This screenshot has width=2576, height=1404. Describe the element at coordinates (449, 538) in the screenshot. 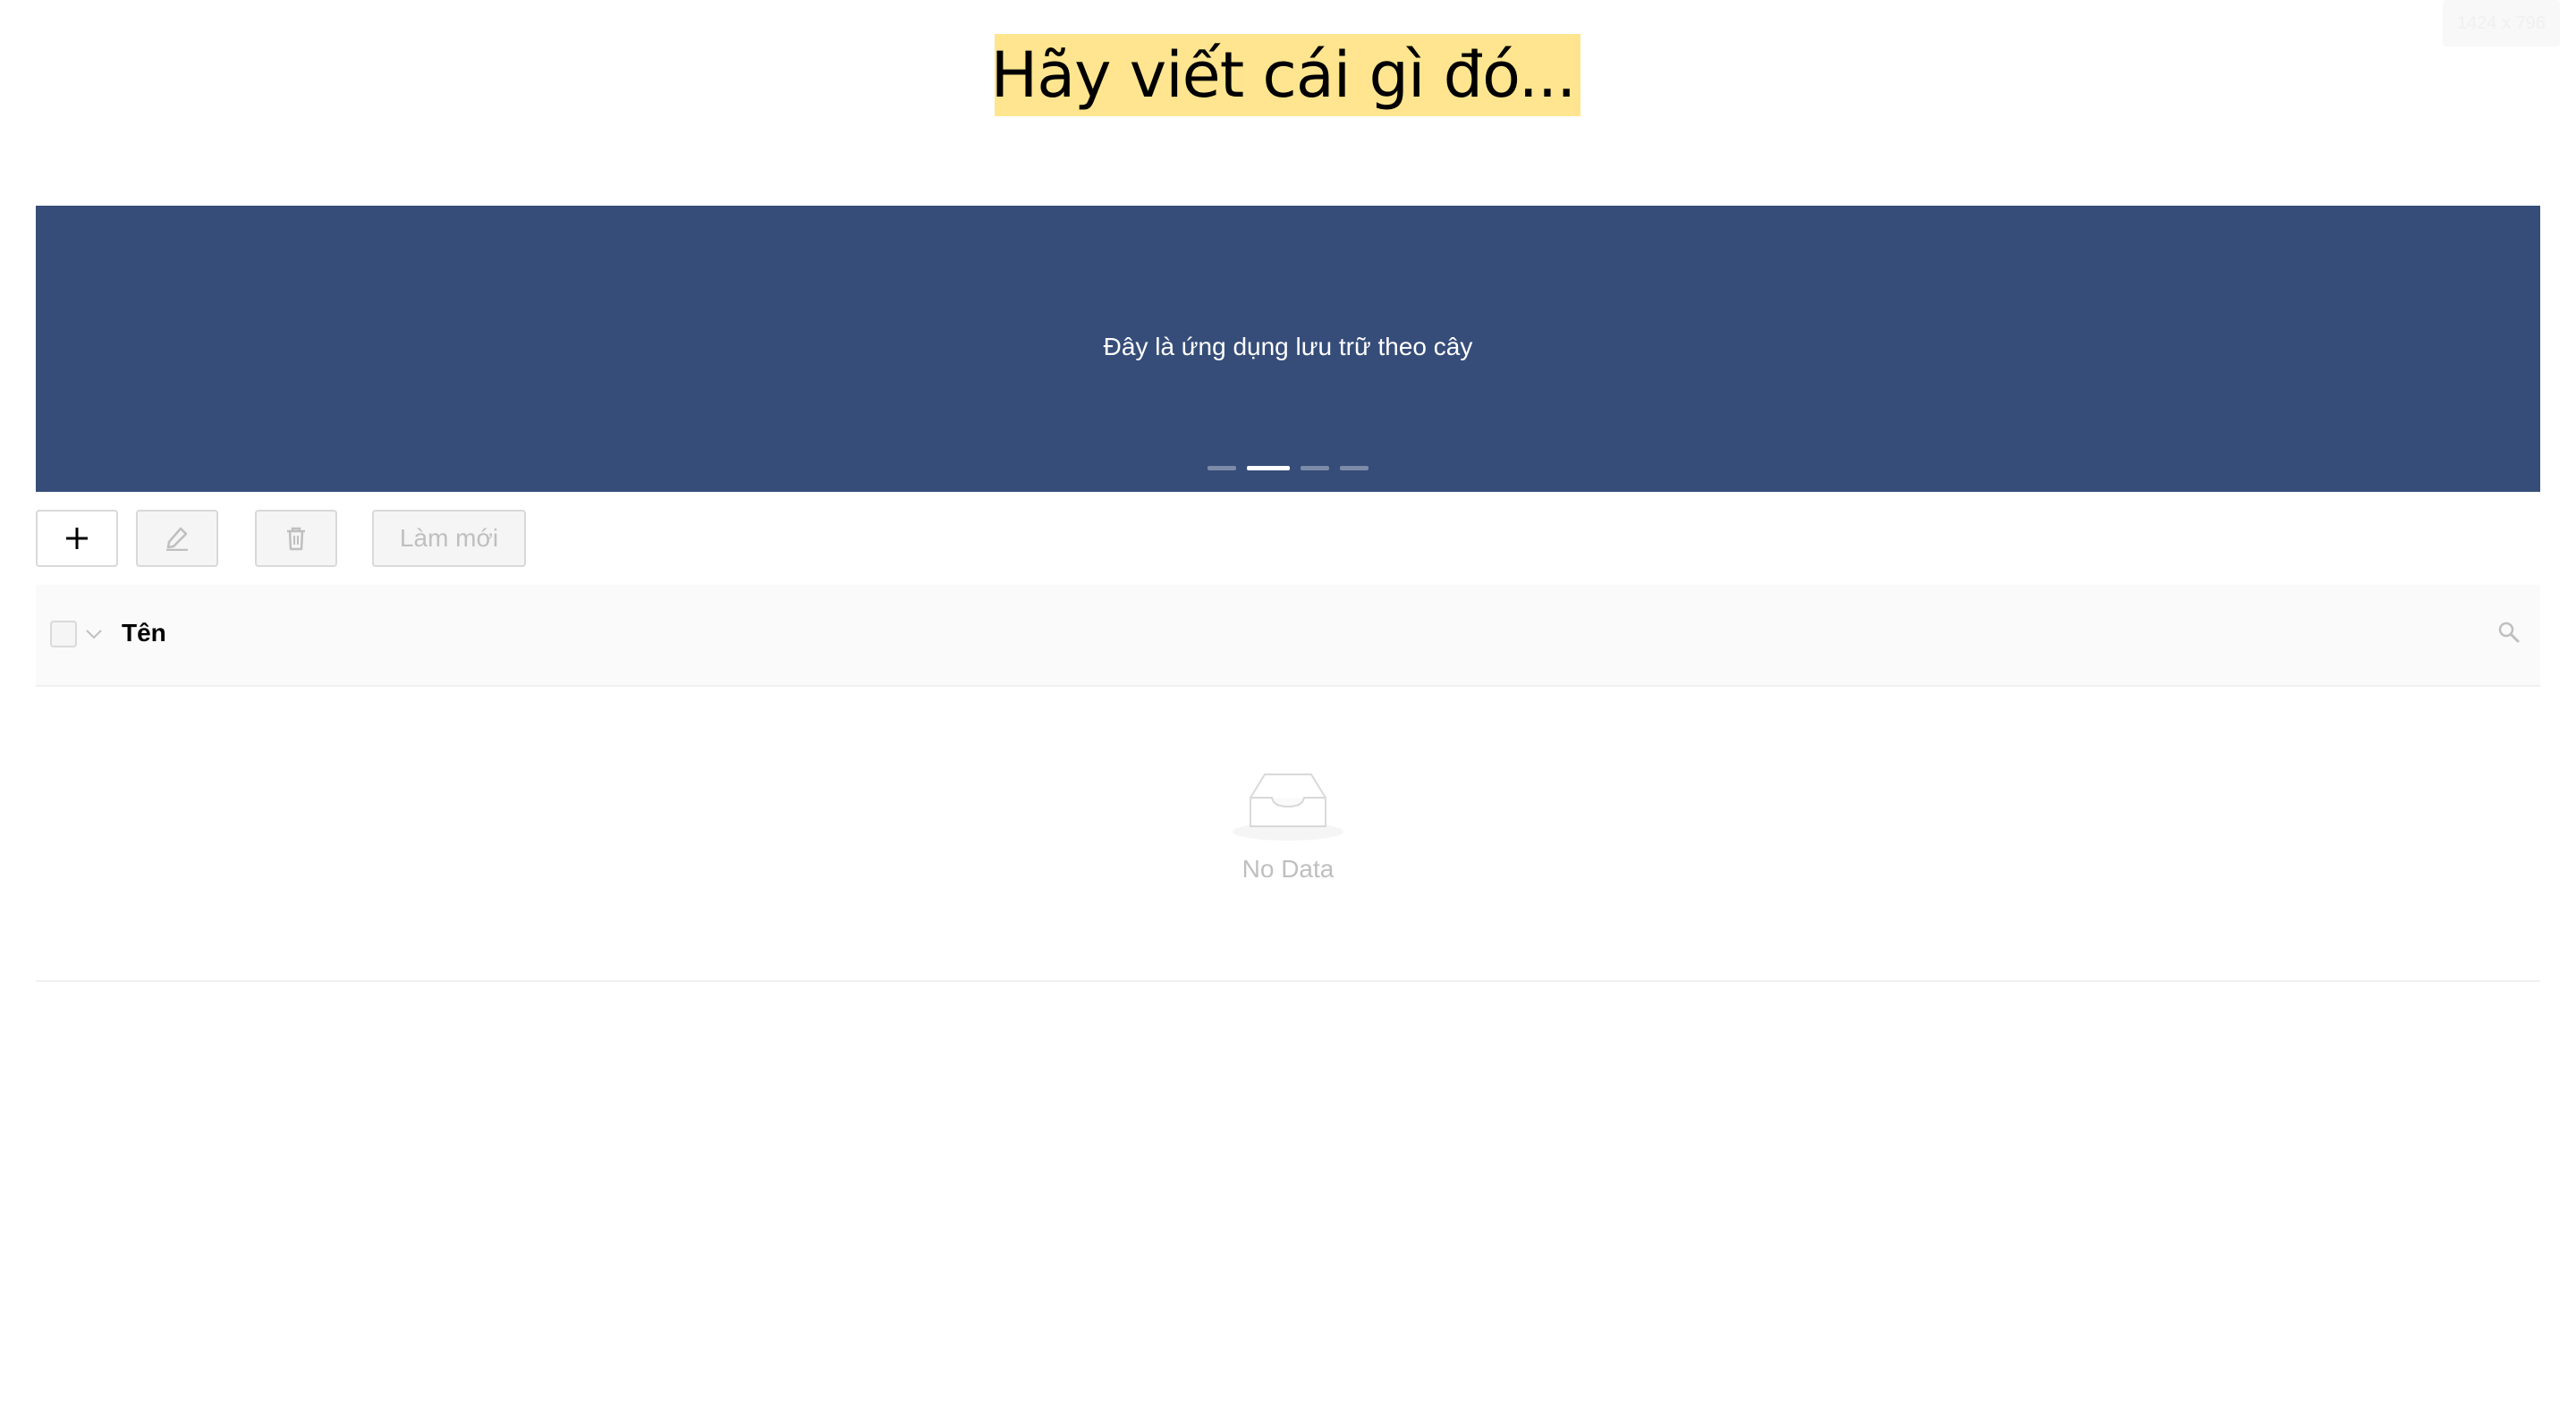

I see `refresh-button: Làm mới` at that location.